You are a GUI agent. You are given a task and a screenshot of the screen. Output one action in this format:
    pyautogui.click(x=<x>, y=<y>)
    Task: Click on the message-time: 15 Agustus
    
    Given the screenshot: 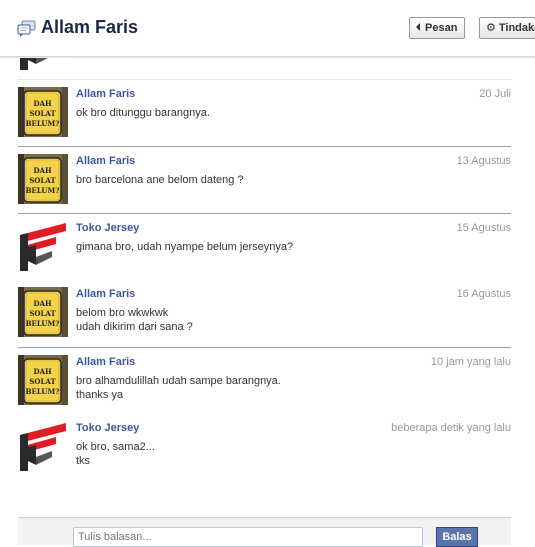 What is the action you would take?
    pyautogui.click(x=483, y=228)
    